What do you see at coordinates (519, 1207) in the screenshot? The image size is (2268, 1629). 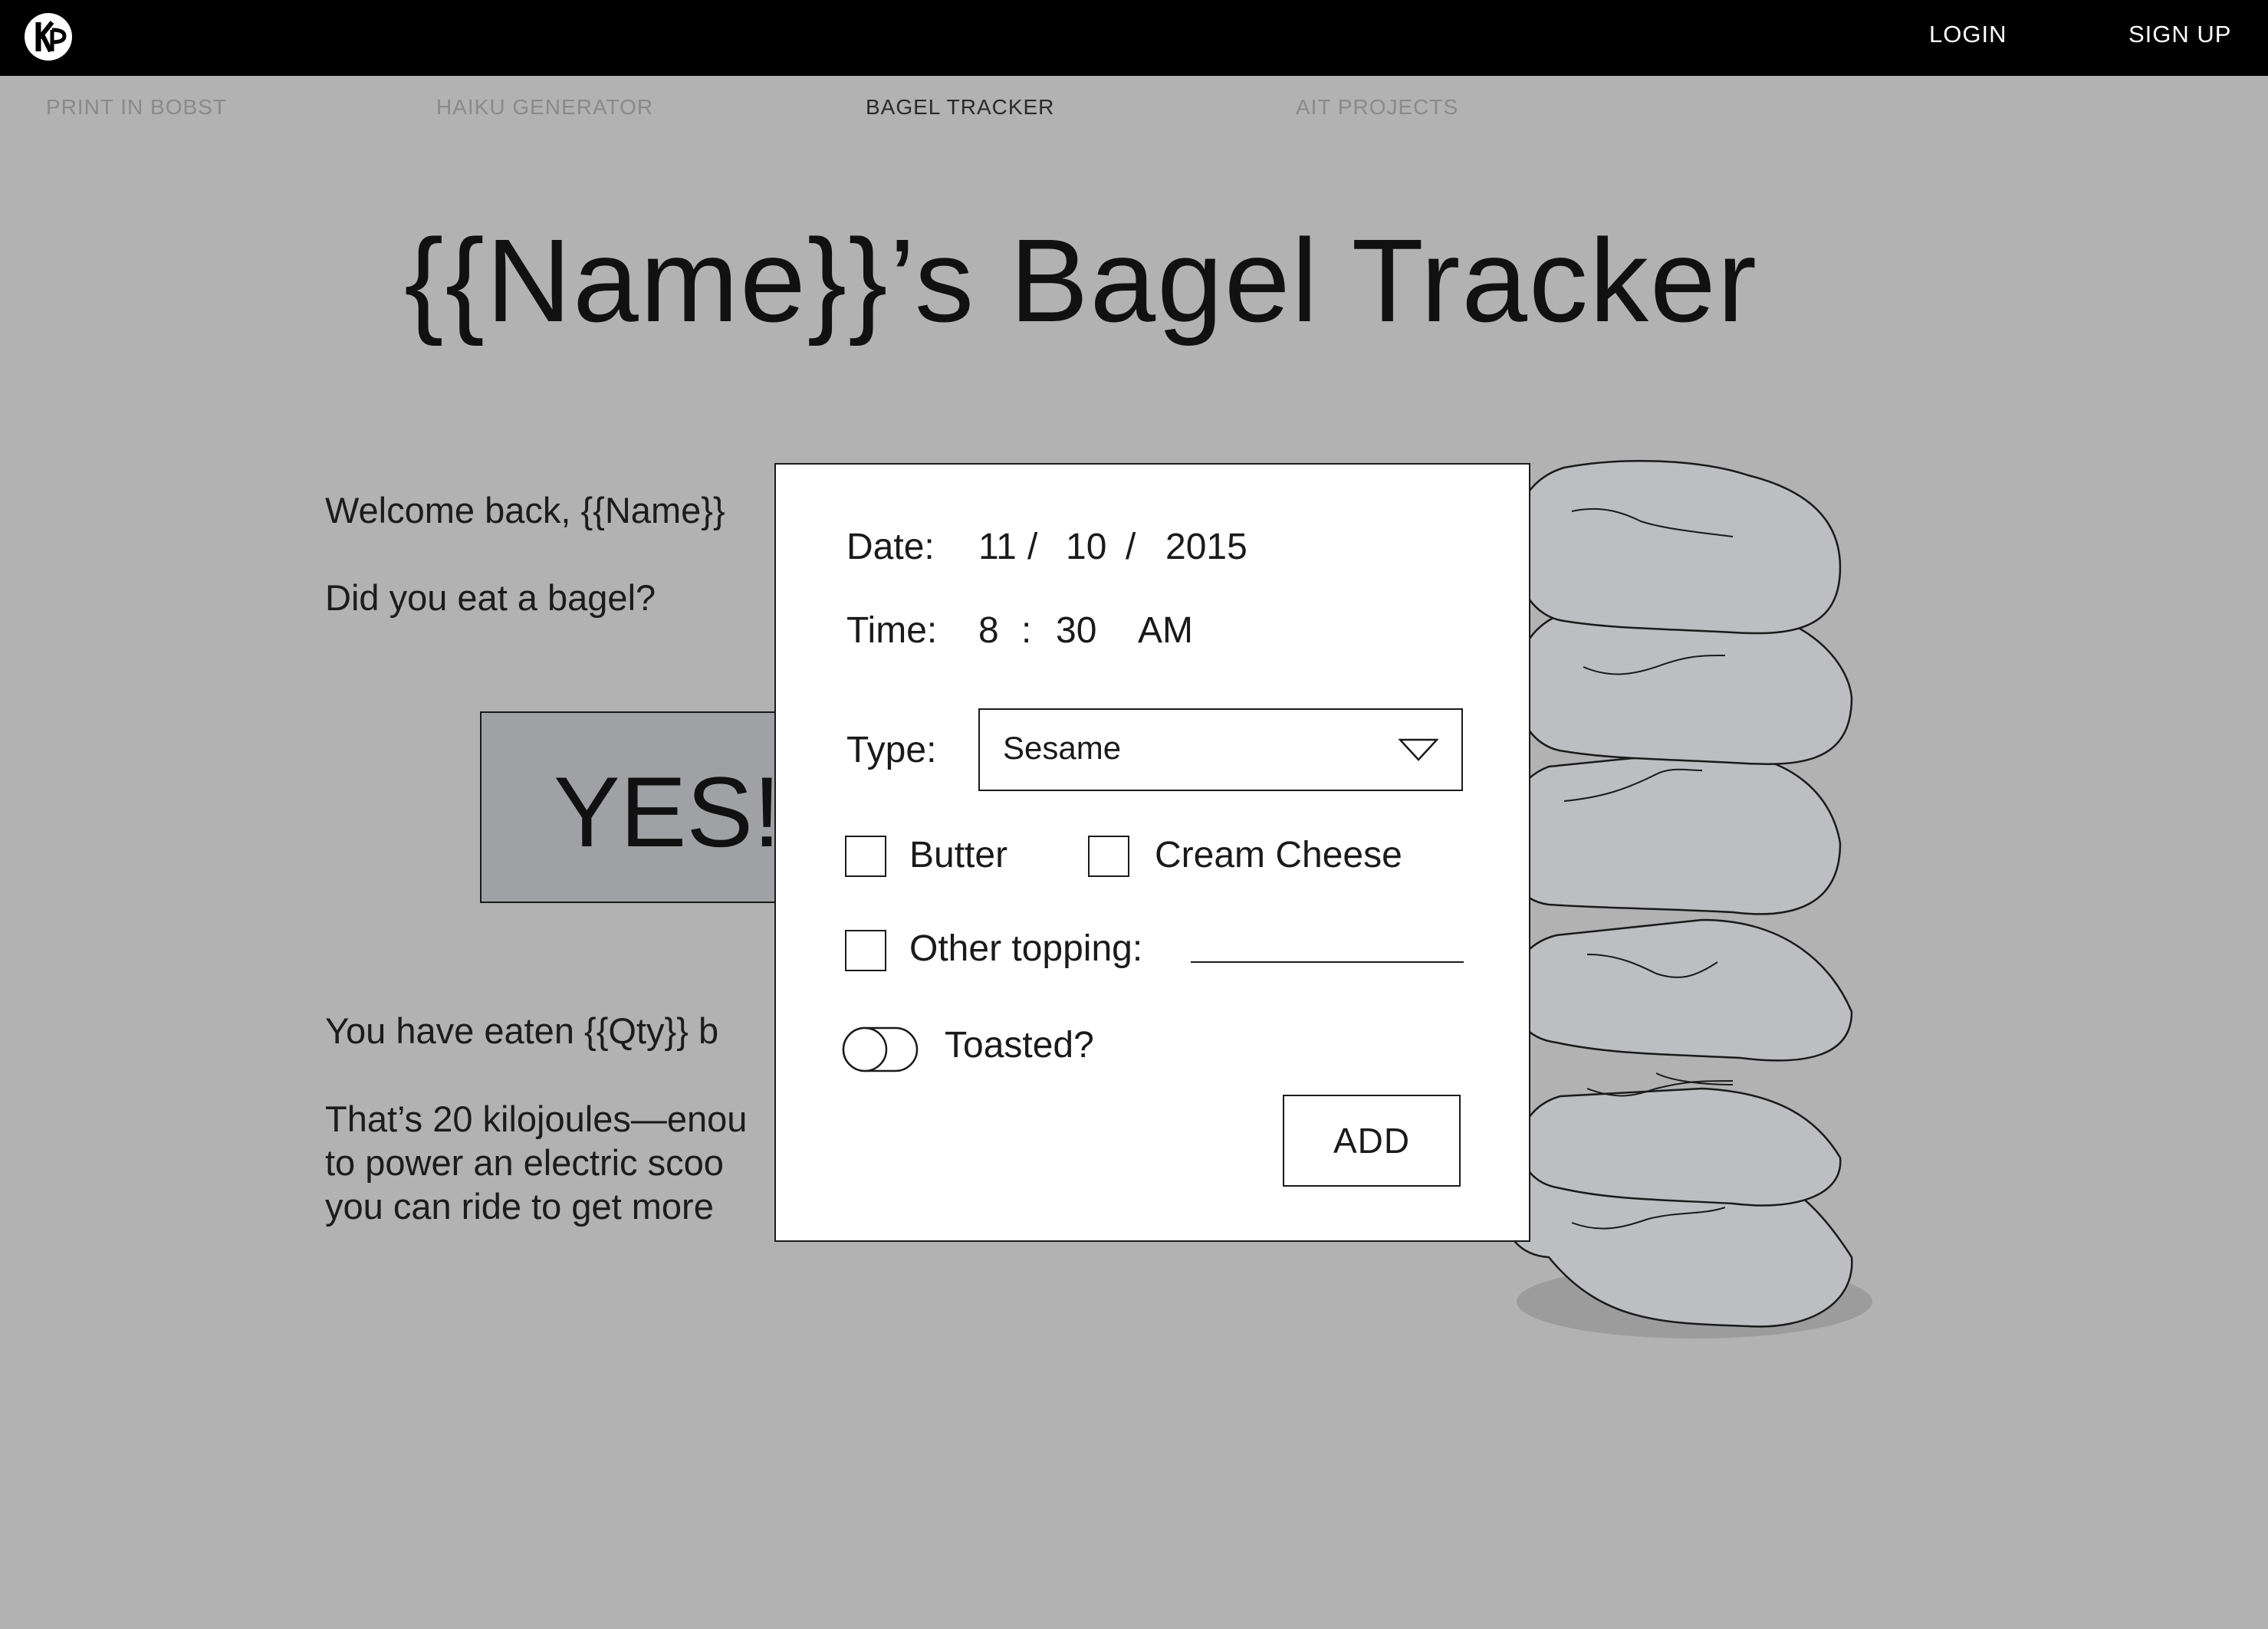 I see `energy-text-line-3: you can ride to get more` at bounding box center [519, 1207].